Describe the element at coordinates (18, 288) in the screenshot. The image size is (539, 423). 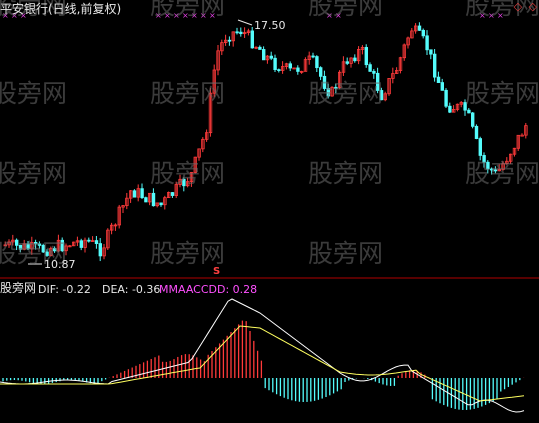
I see `indicator-name: 股旁网` at that location.